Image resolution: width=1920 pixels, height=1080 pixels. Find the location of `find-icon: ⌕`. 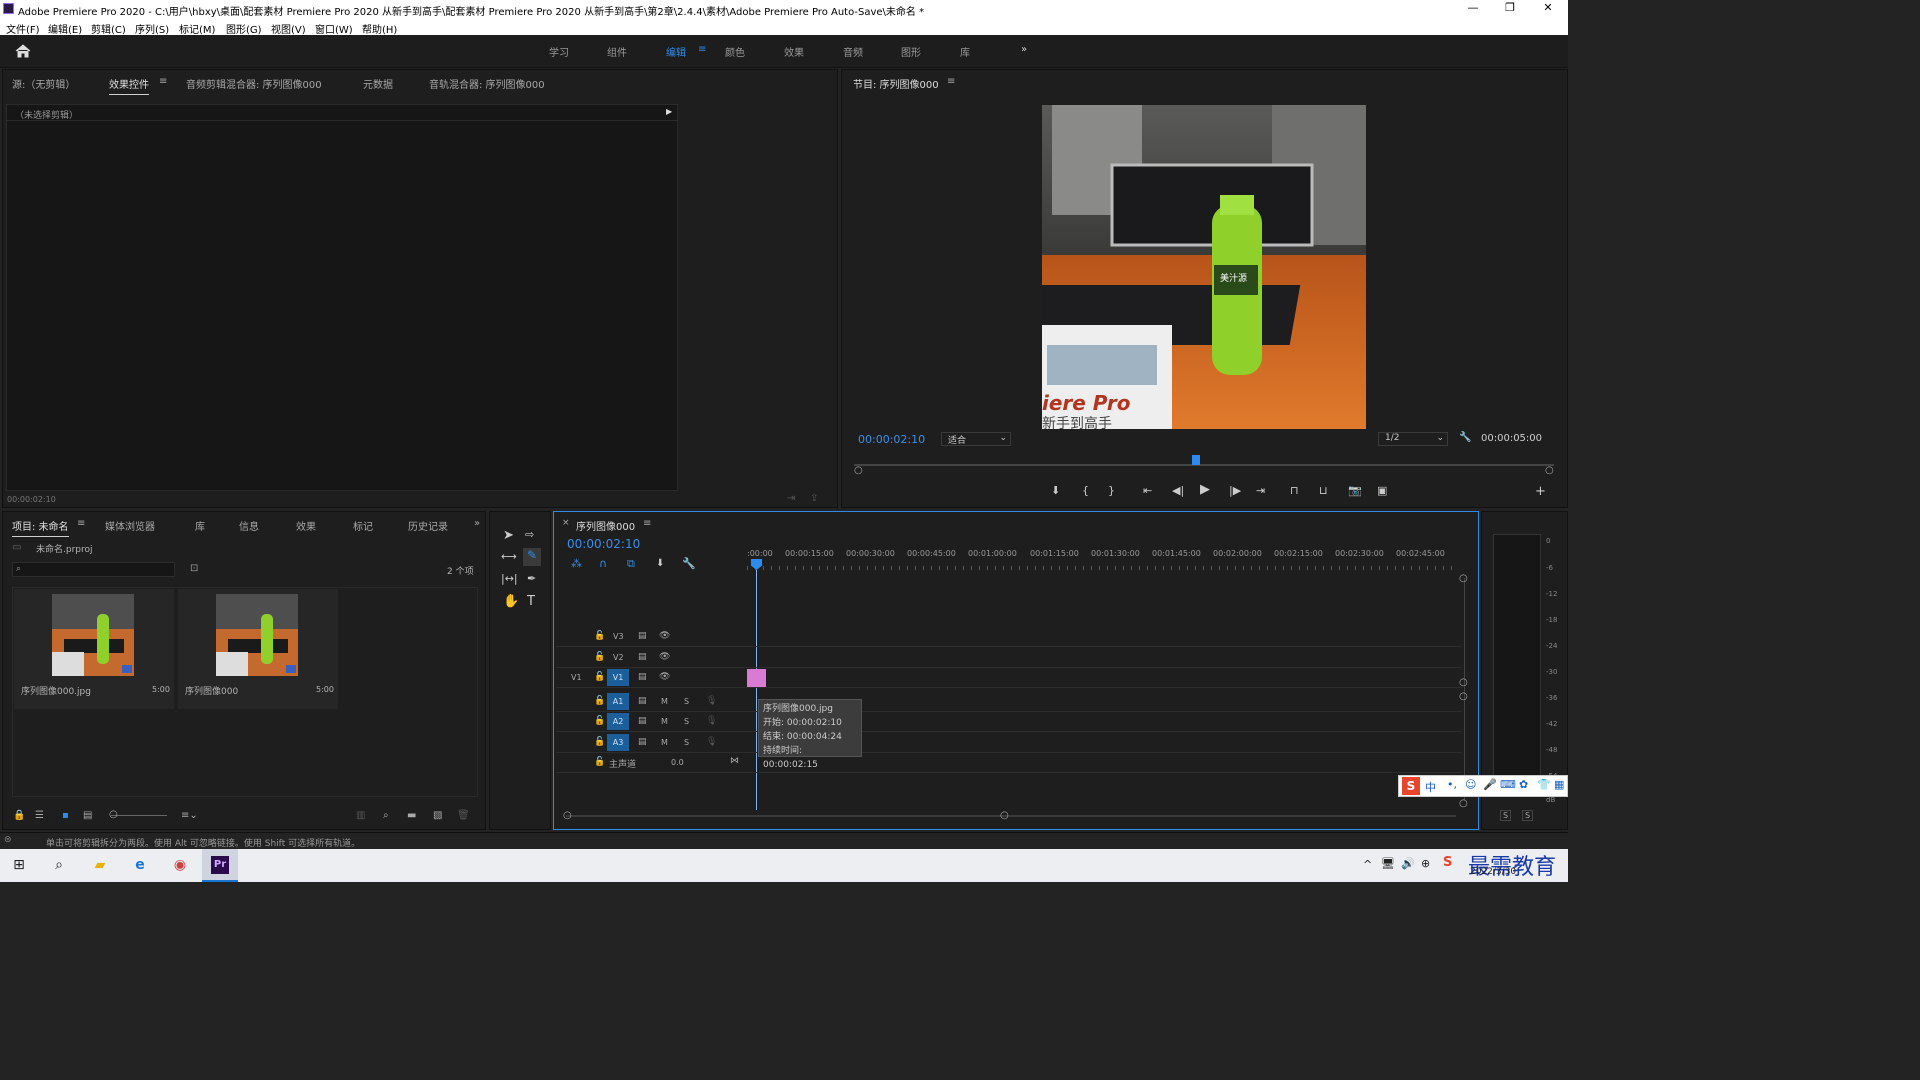

find-icon: ⌕ is located at coordinates (386, 815).